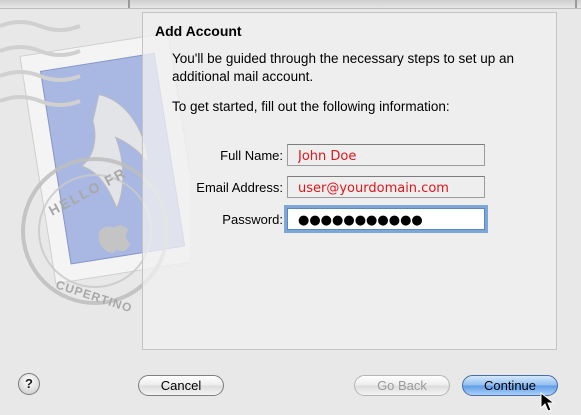 Image resolution: width=581 pixels, height=415 pixels. What do you see at coordinates (252, 219) in the screenshot?
I see `password-label: Password:` at bounding box center [252, 219].